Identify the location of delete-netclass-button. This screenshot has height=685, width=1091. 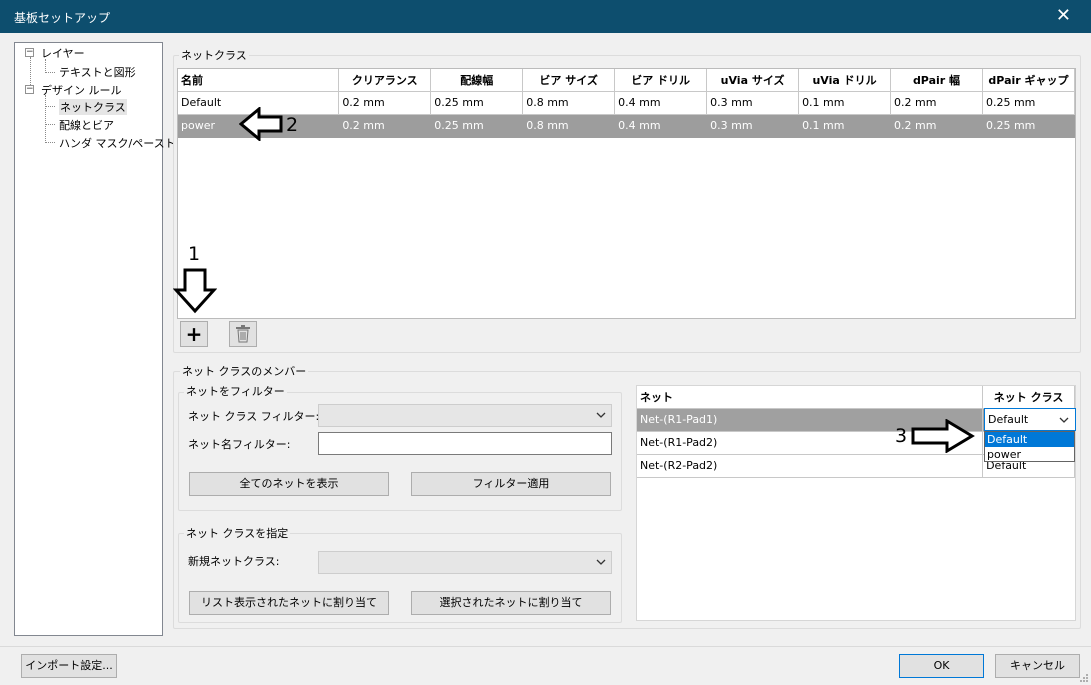
(243, 334).